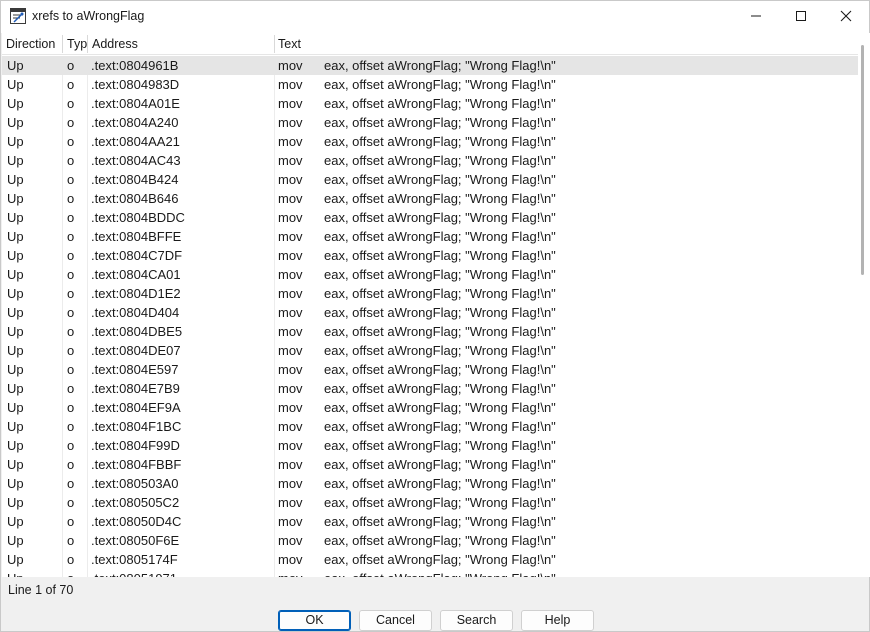 This screenshot has height=632, width=870. I want to click on address-cell: .text:0804DE07, so click(136, 350).